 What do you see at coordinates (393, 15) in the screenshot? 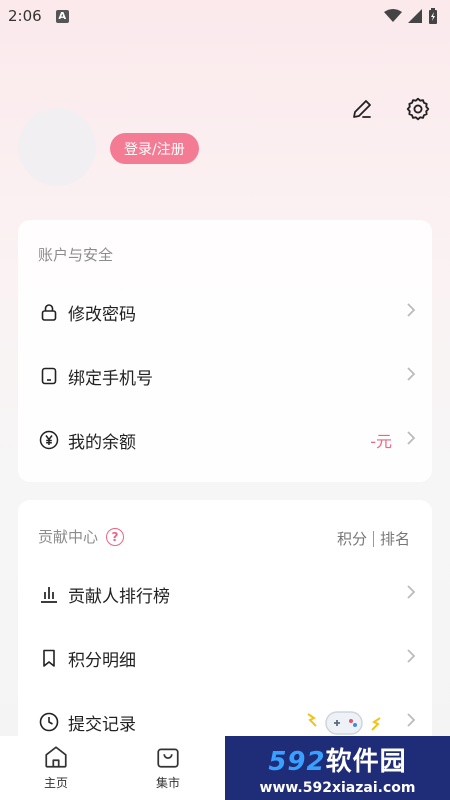
I see `wifi-icon` at bounding box center [393, 15].